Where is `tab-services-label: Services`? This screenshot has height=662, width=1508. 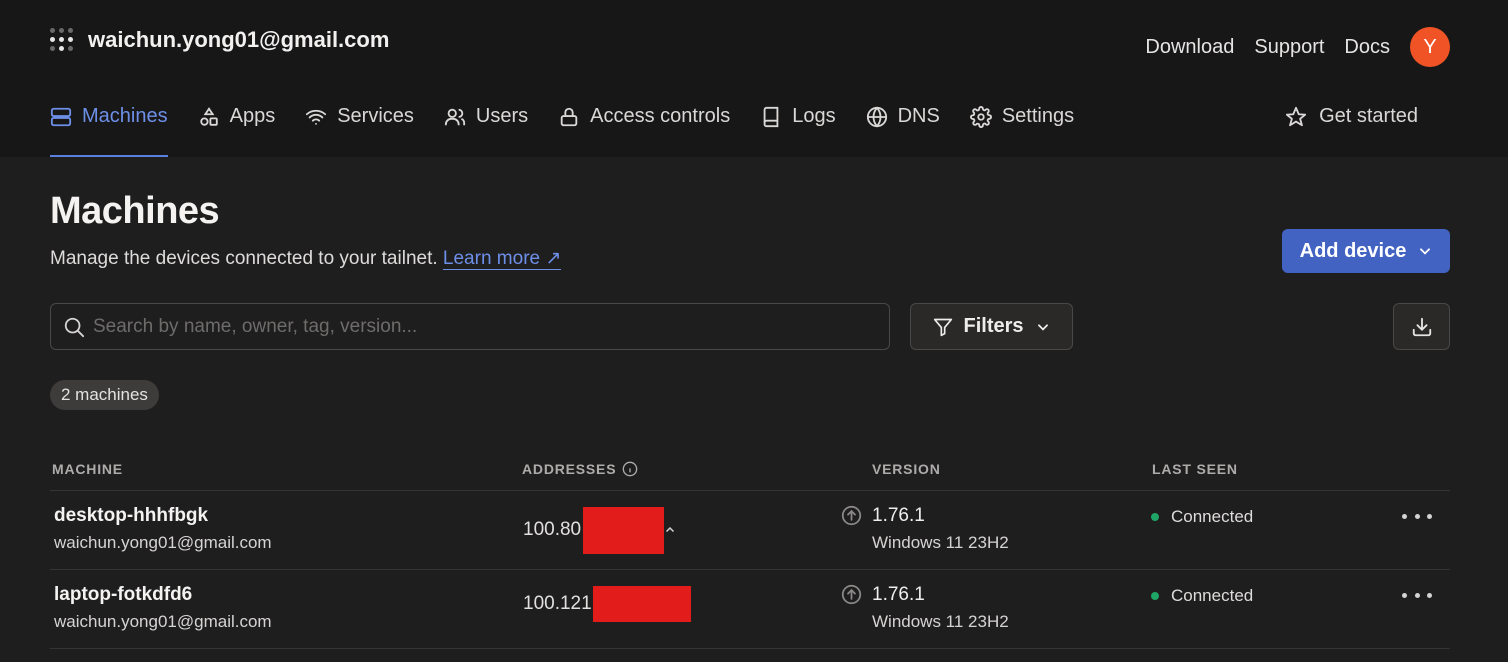
tab-services-label: Services is located at coordinates (375, 116).